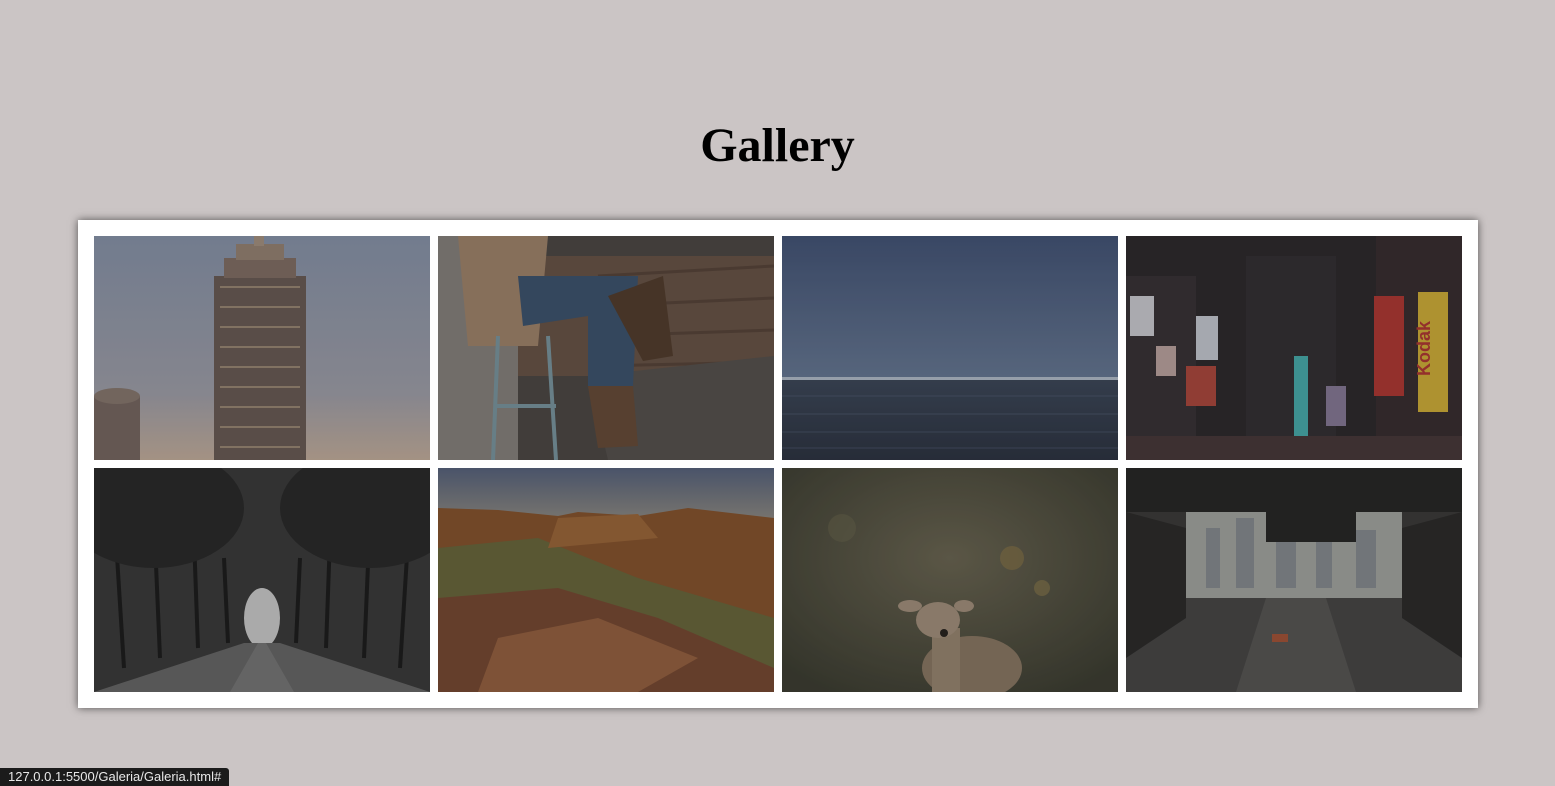 This screenshot has height=786, width=1555. I want to click on city-underpass-image, so click(1294, 580).